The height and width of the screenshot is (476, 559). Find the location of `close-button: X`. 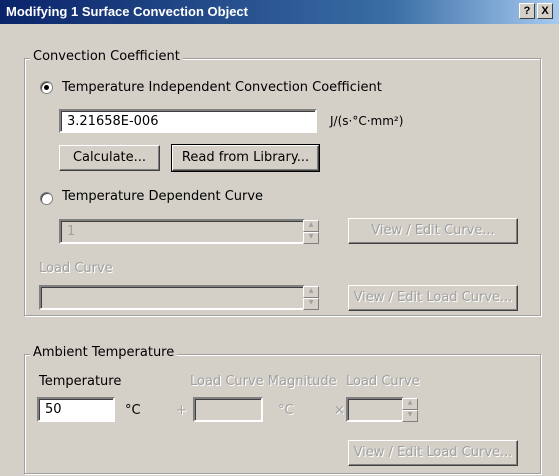

close-button: X is located at coordinates (545, 11).